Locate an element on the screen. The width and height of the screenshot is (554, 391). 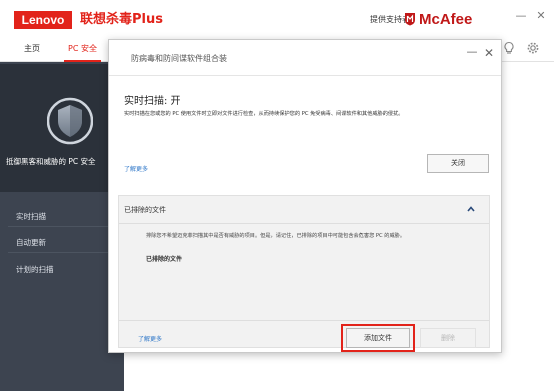
lenovo-logo: Lenovo is located at coordinates (43, 20).